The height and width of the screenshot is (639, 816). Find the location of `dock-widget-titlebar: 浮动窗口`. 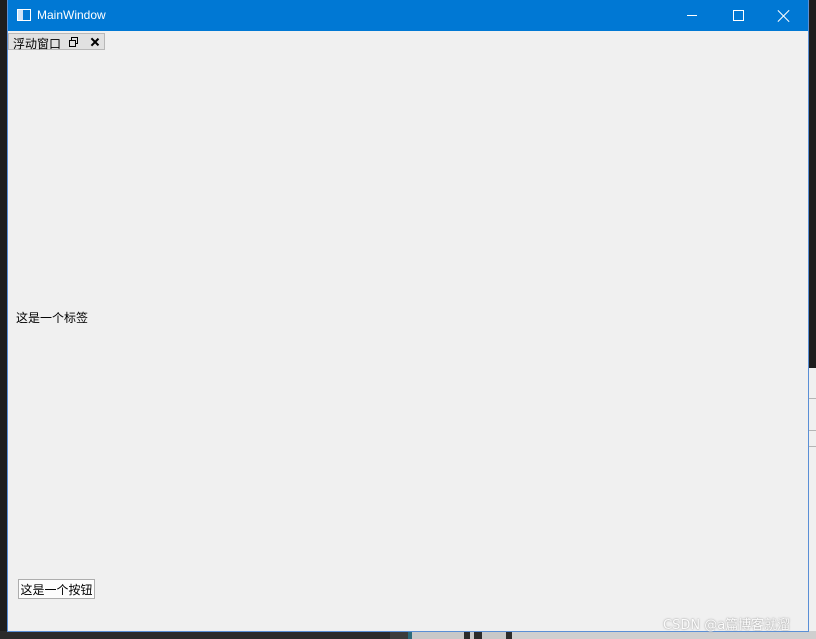

dock-widget-titlebar: 浮动窗口 is located at coordinates (56, 42).